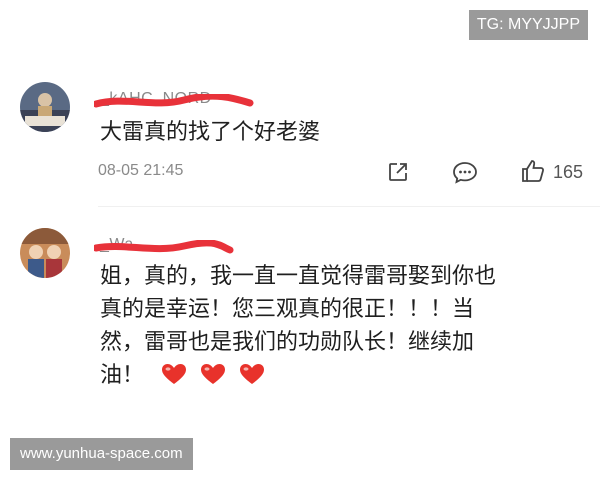  Describe the element at coordinates (141, 170) in the screenshot. I see `timestamp: 08-05 21:45` at that location.